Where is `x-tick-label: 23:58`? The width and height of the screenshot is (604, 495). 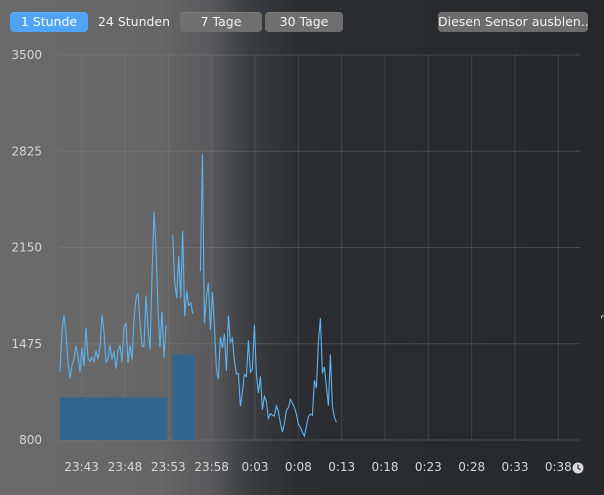 x-tick-label: 23:58 is located at coordinates (211, 467).